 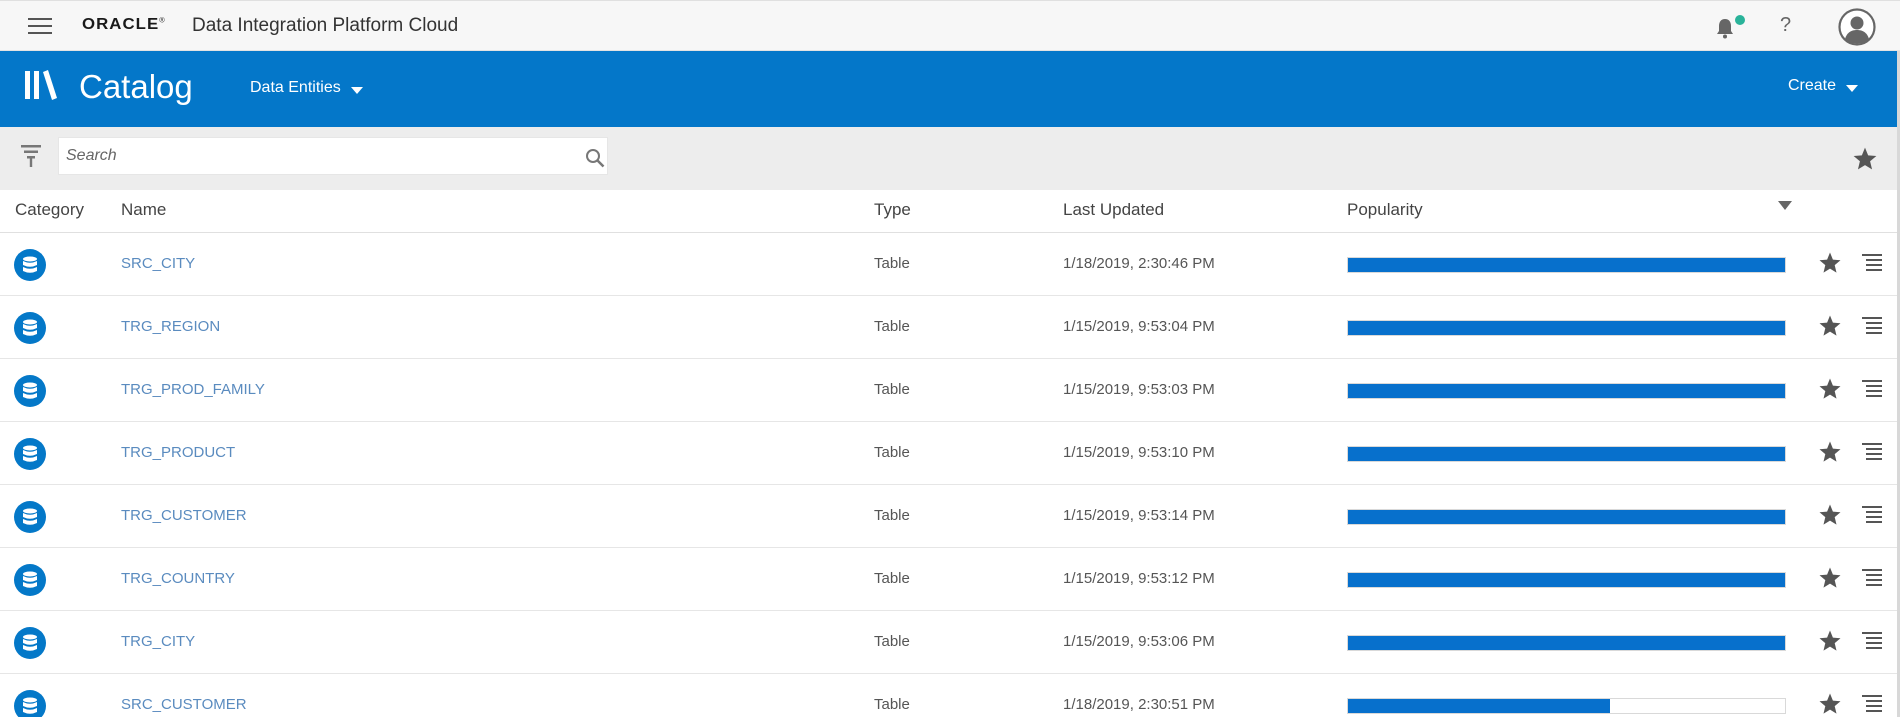 I want to click on page-title: Catalog, so click(x=136, y=86).